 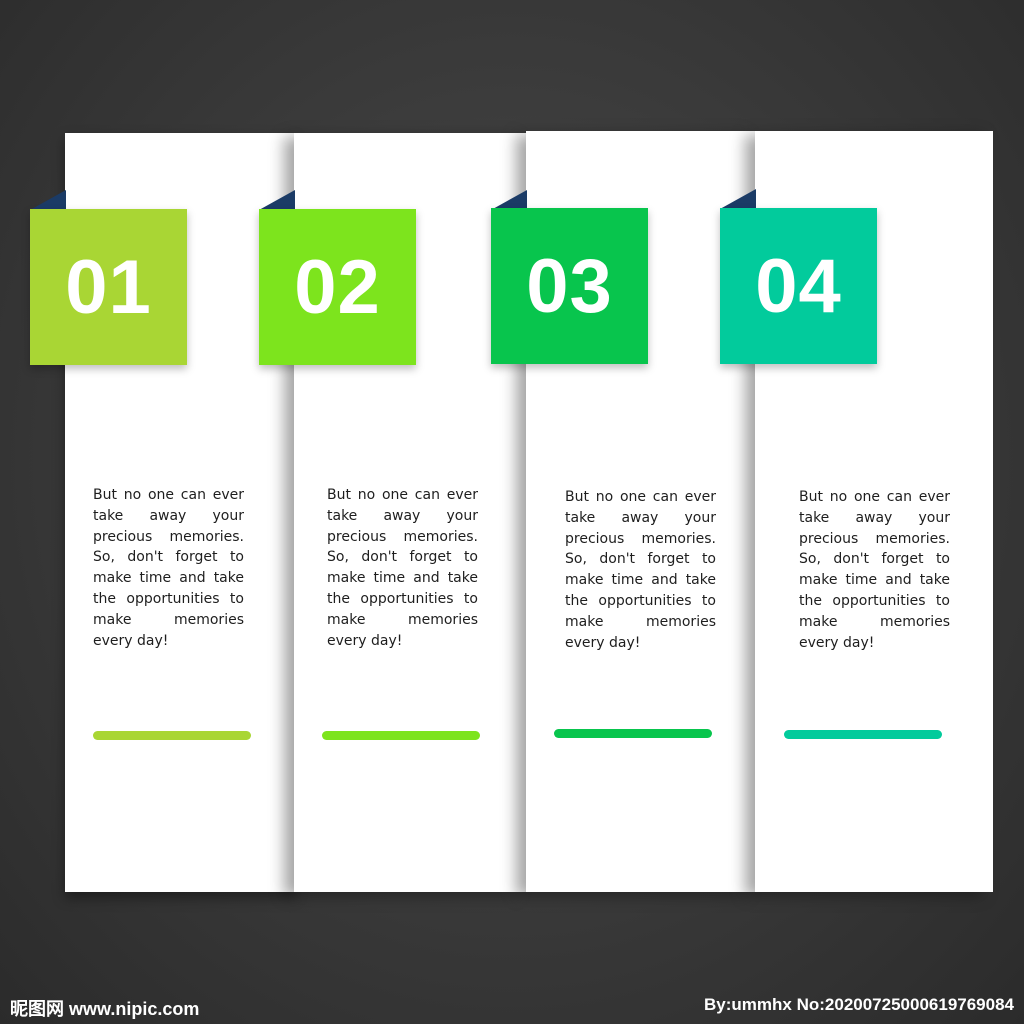 What do you see at coordinates (859, 1004) in the screenshot?
I see `watermark-id: By:ummhx No:20200725000619769084` at bounding box center [859, 1004].